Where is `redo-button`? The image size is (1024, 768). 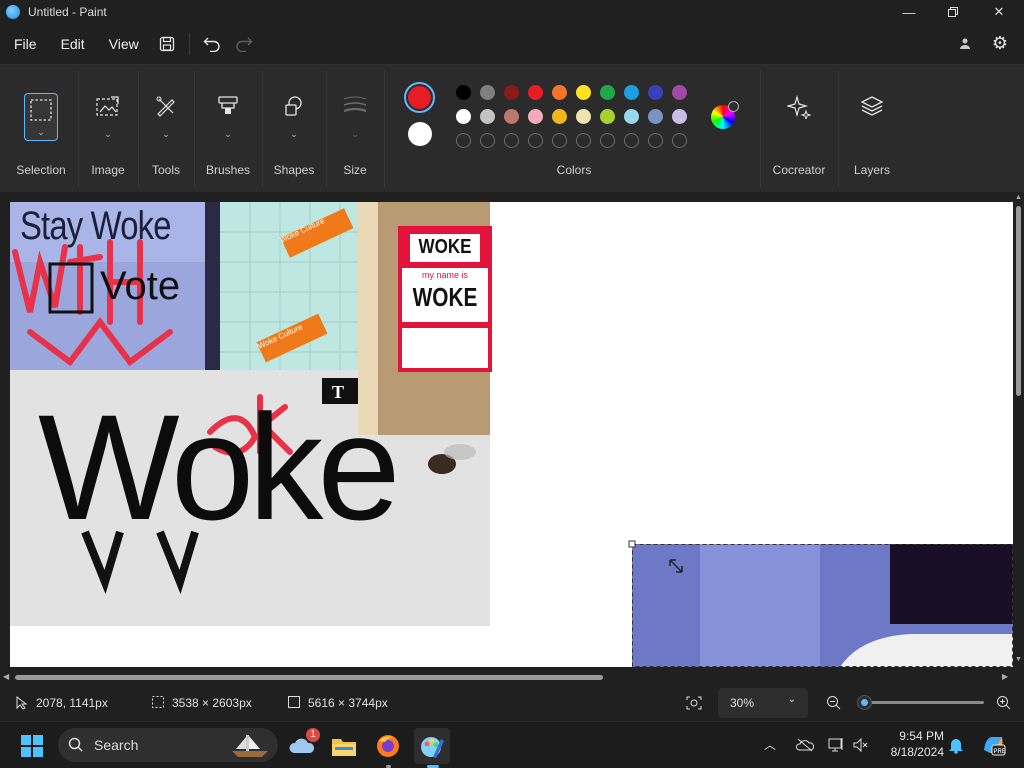 redo-button is located at coordinates (244, 44).